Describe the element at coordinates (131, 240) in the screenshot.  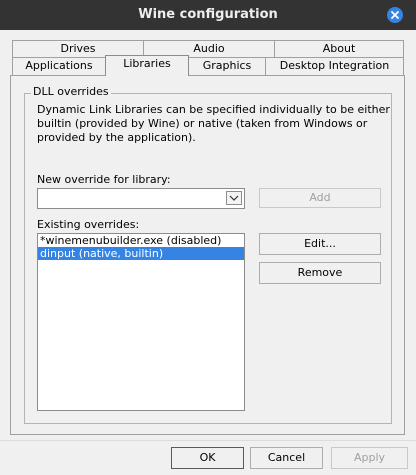
I see `override-text-1: *winemenubuilder.exe (disabled)` at that location.